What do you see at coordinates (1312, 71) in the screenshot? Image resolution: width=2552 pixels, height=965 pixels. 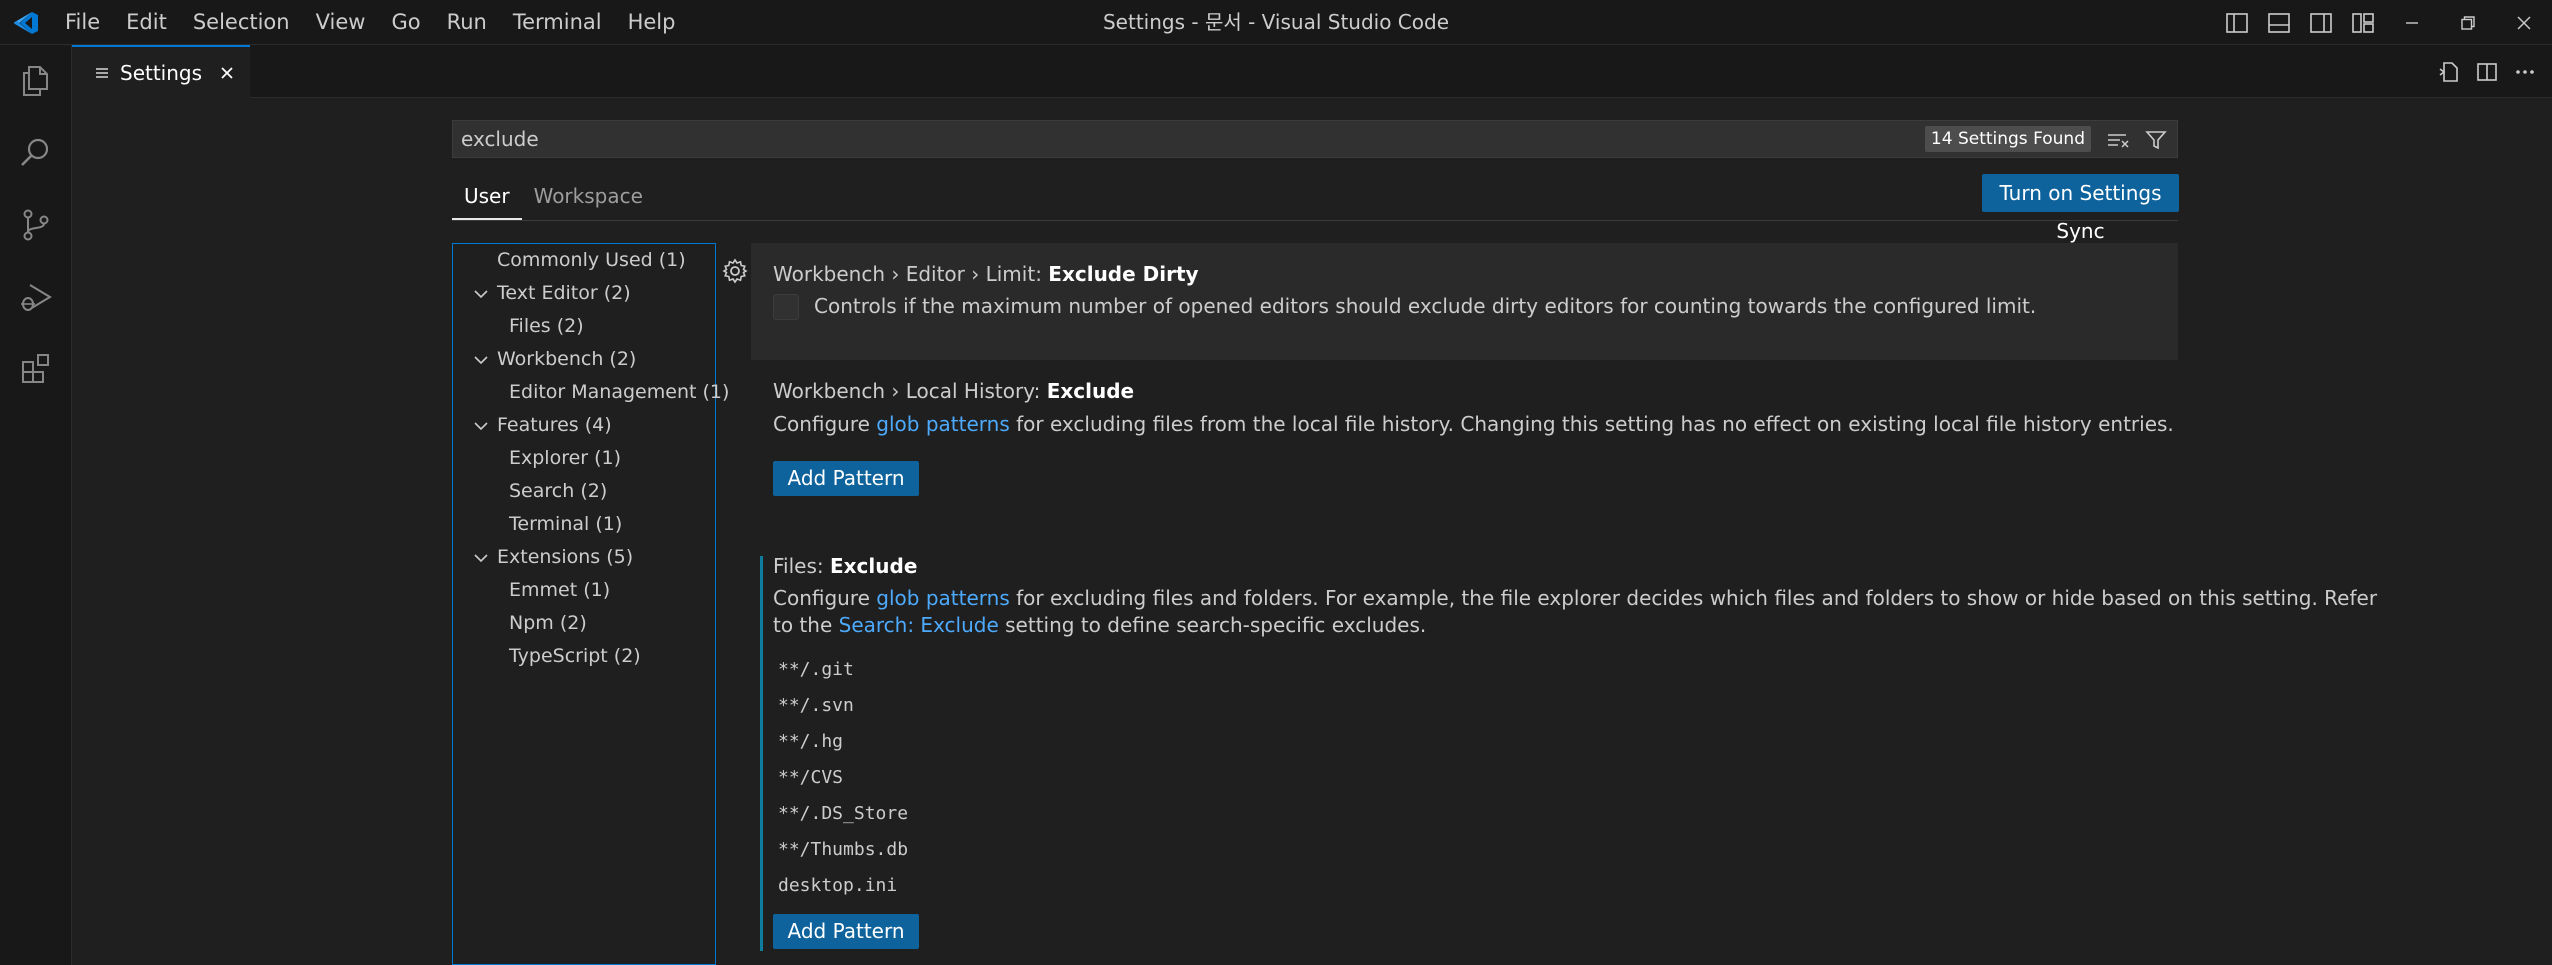 I see `editor-tab-bar: Settings` at bounding box center [1312, 71].